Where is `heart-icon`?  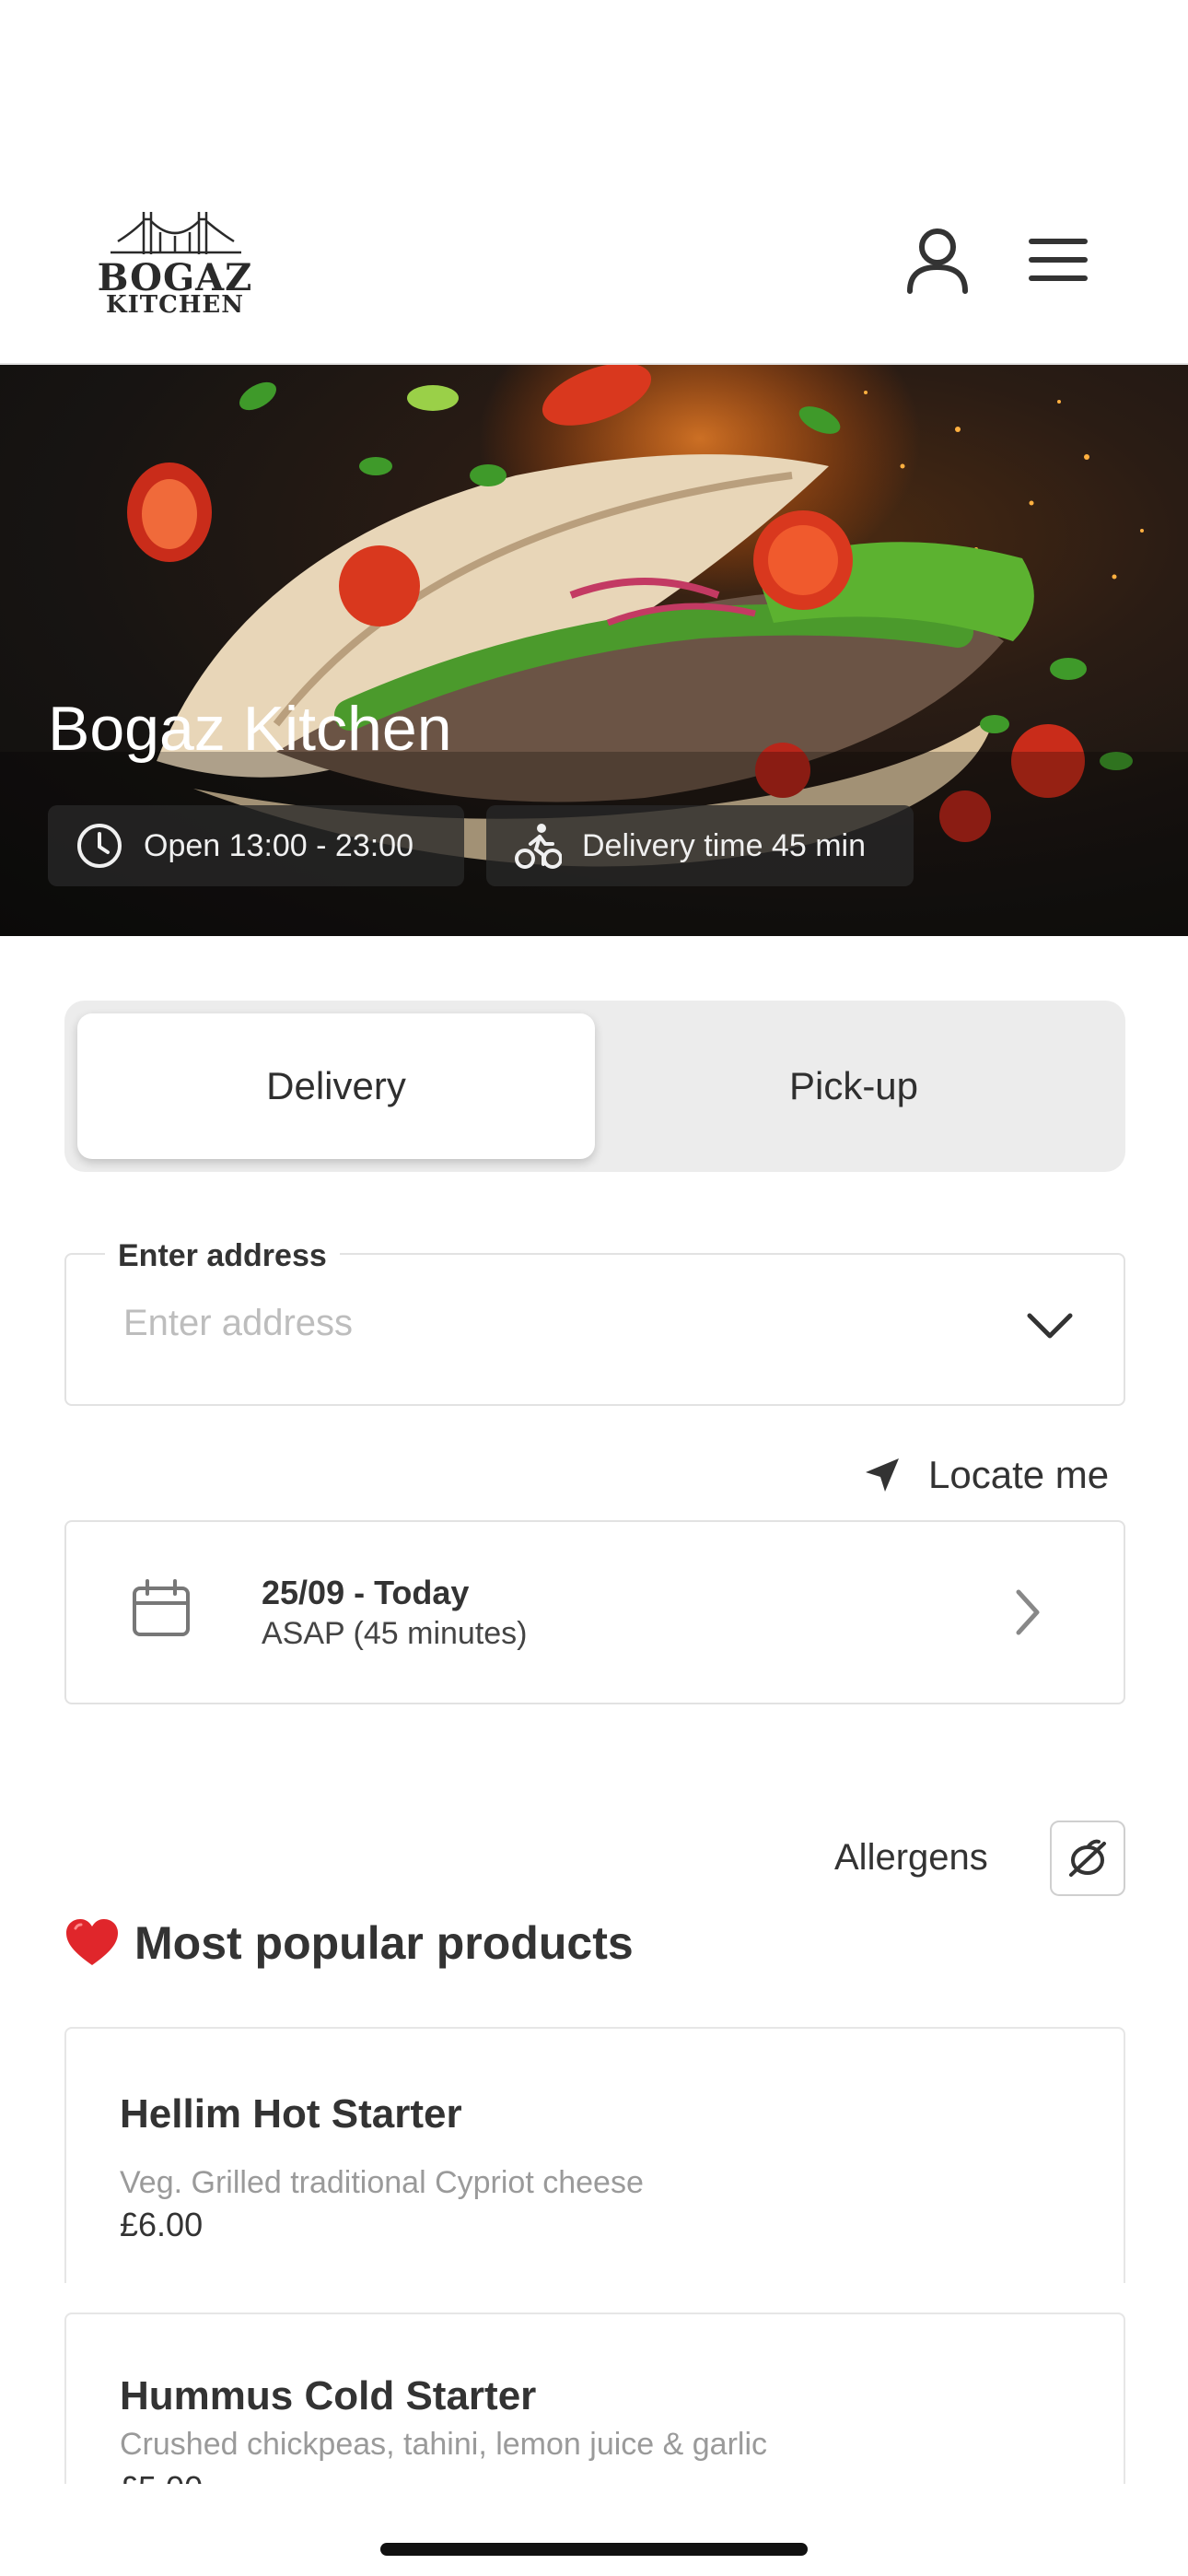 heart-icon is located at coordinates (92, 1942).